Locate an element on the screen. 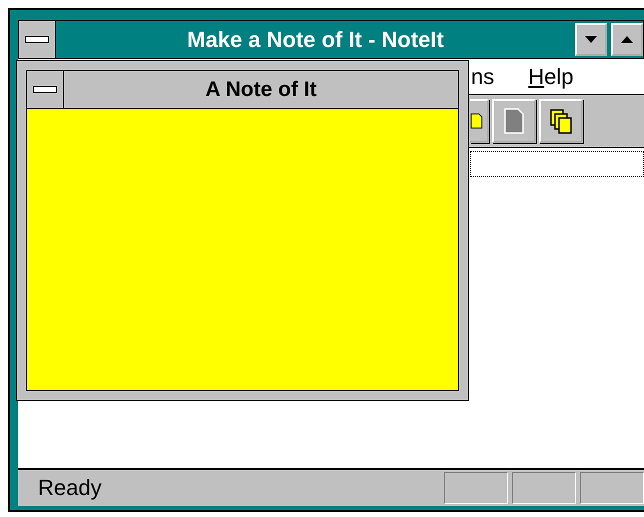 The image size is (644, 517). menu-item: Help is located at coordinates (551, 77).